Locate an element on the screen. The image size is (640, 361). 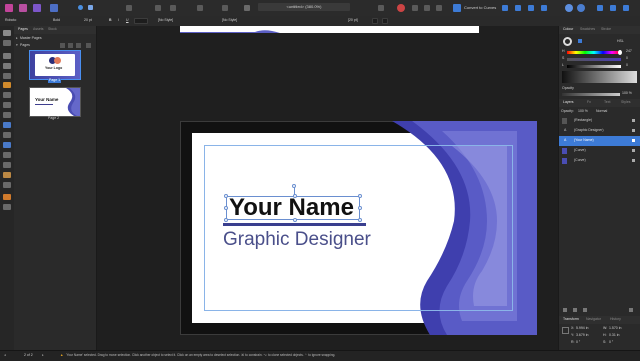
view-mode-icon is located at coordinates (173, 8).